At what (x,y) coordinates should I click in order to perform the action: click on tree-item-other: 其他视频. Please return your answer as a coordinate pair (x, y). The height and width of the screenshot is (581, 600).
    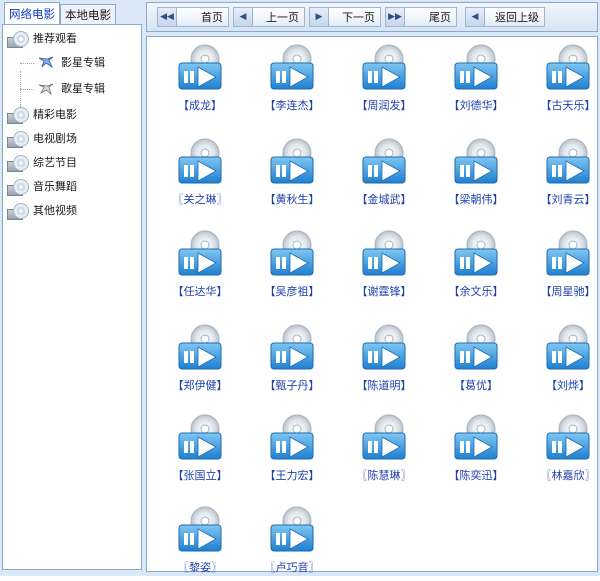
    Looking at the image, I should click on (42, 211).